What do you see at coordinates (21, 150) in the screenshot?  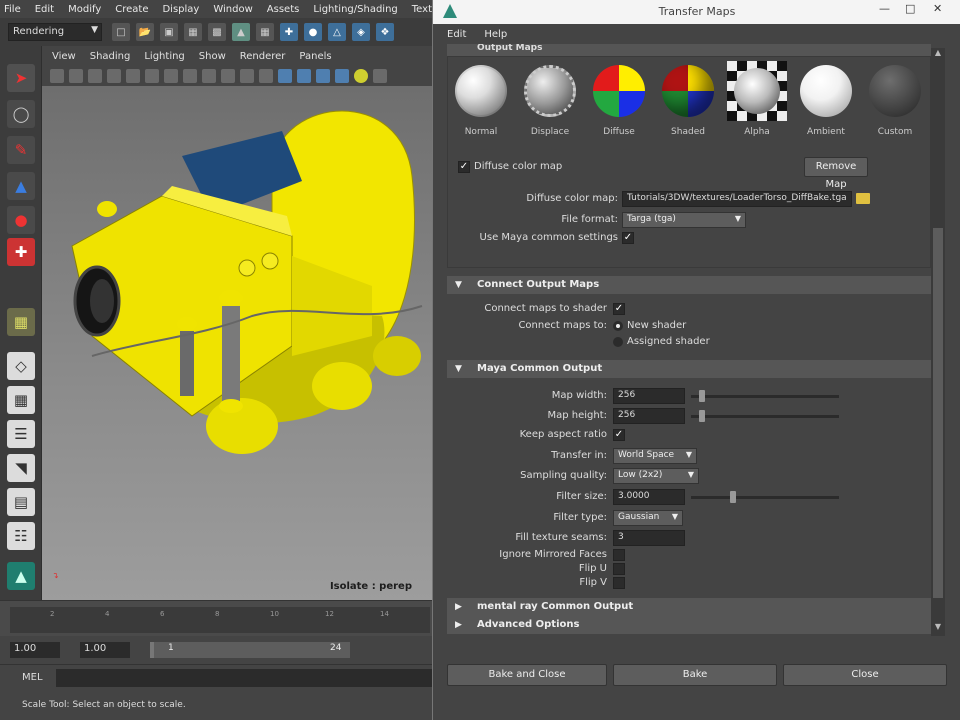 I see `paint-select-tool-icon: ✎` at bounding box center [21, 150].